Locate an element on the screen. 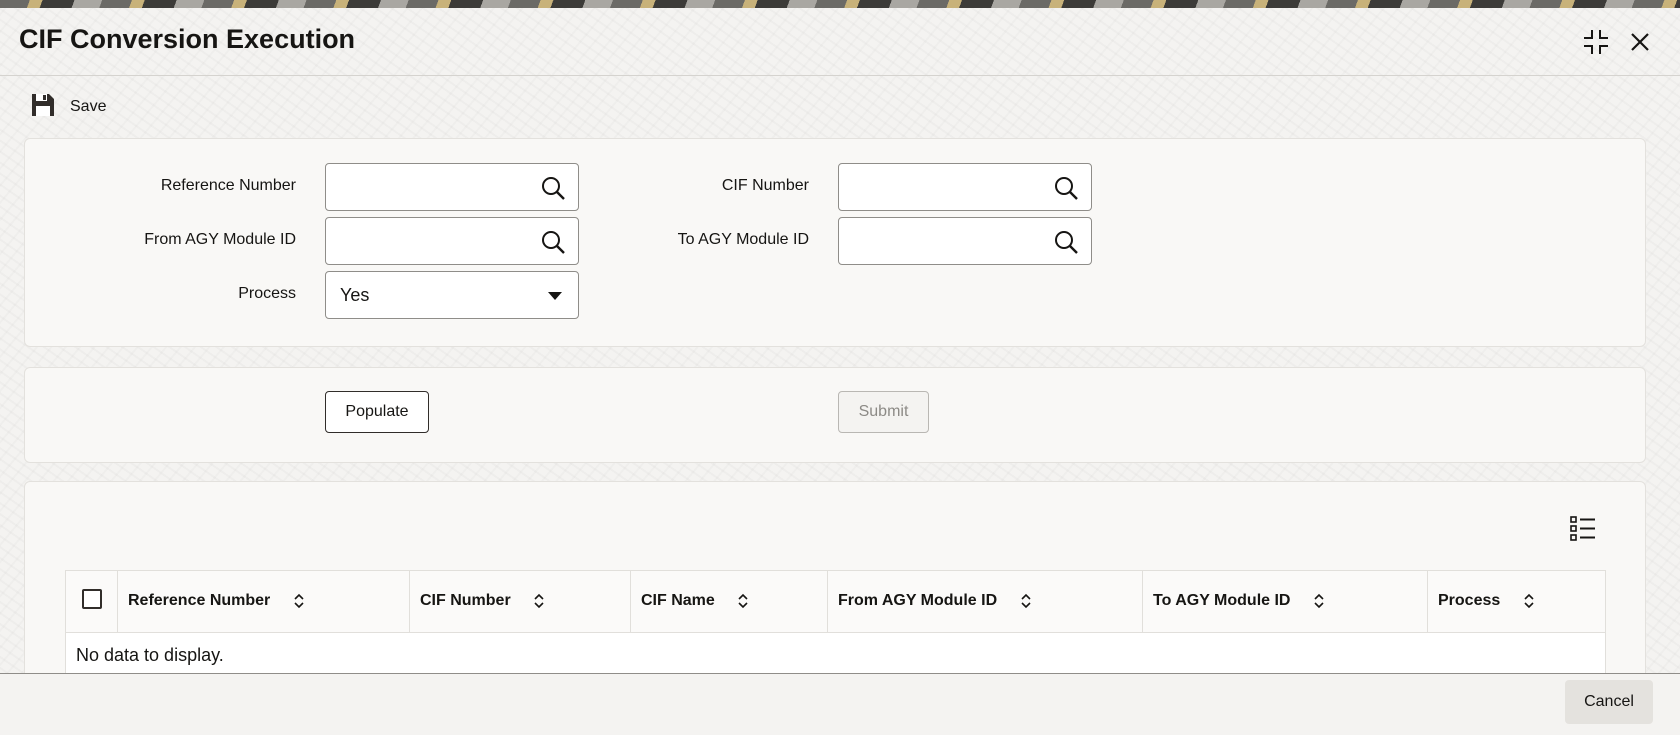 The width and height of the screenshot is (1680, 735). page-title: CIF Conversion Execution is located at coordinates (187, 39).